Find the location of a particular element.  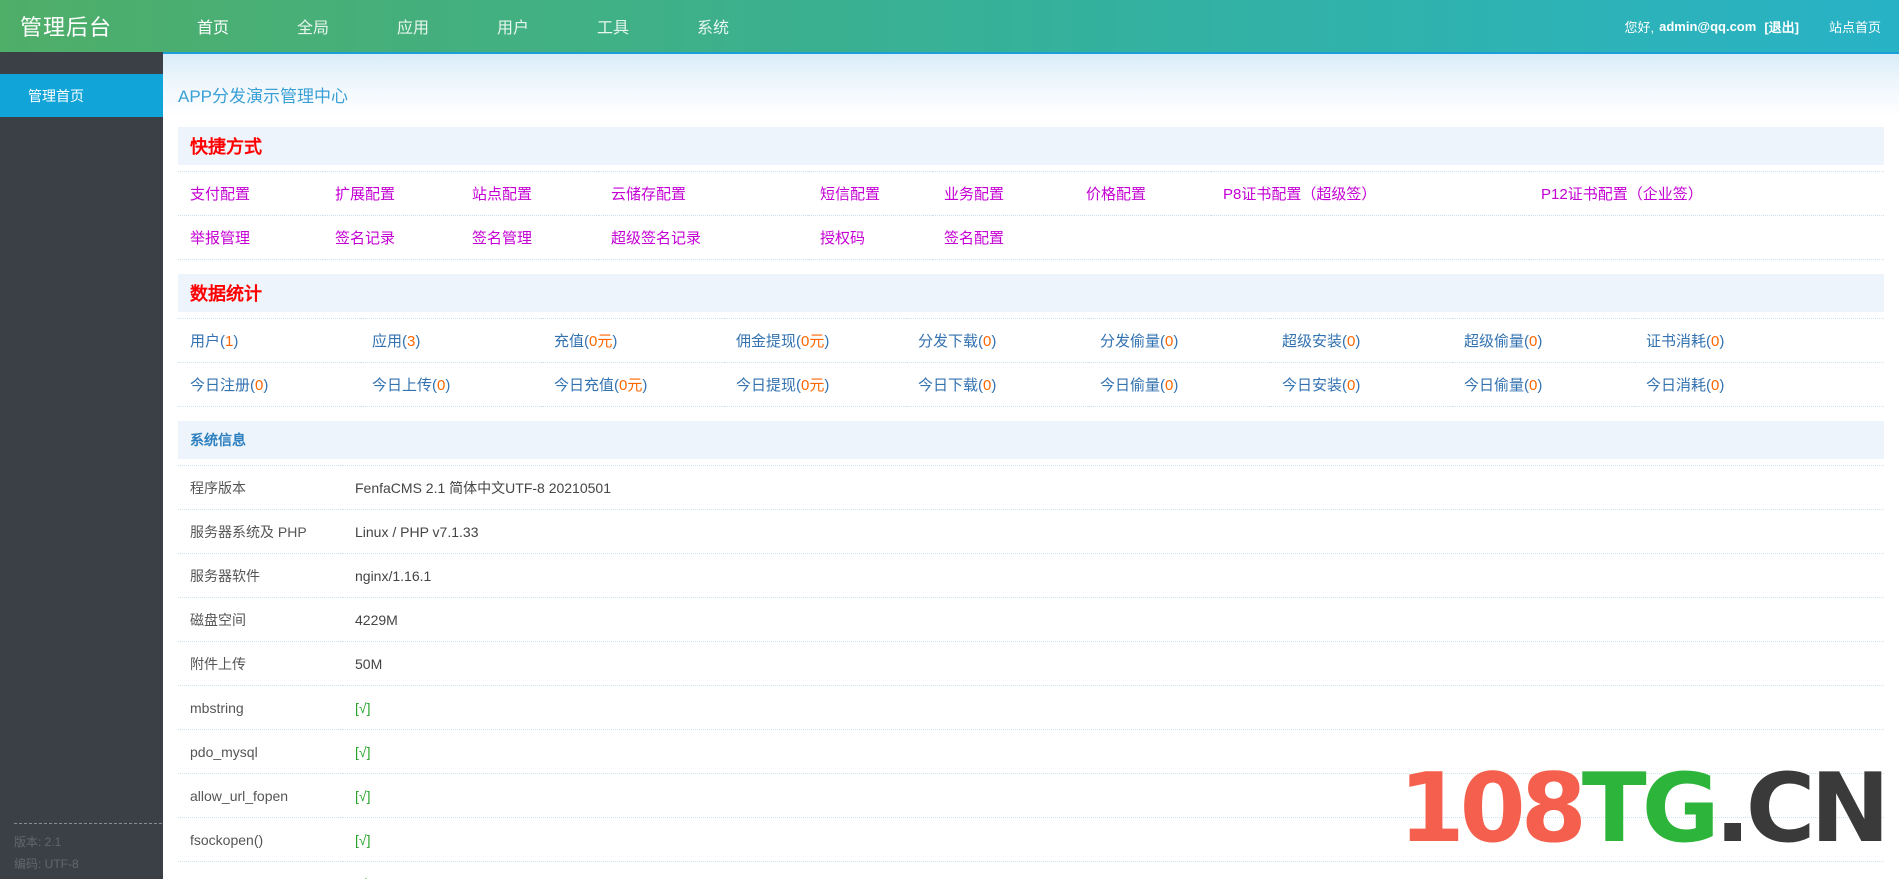

shortcut-link: 授权码 is located at coordinates (842, 238).